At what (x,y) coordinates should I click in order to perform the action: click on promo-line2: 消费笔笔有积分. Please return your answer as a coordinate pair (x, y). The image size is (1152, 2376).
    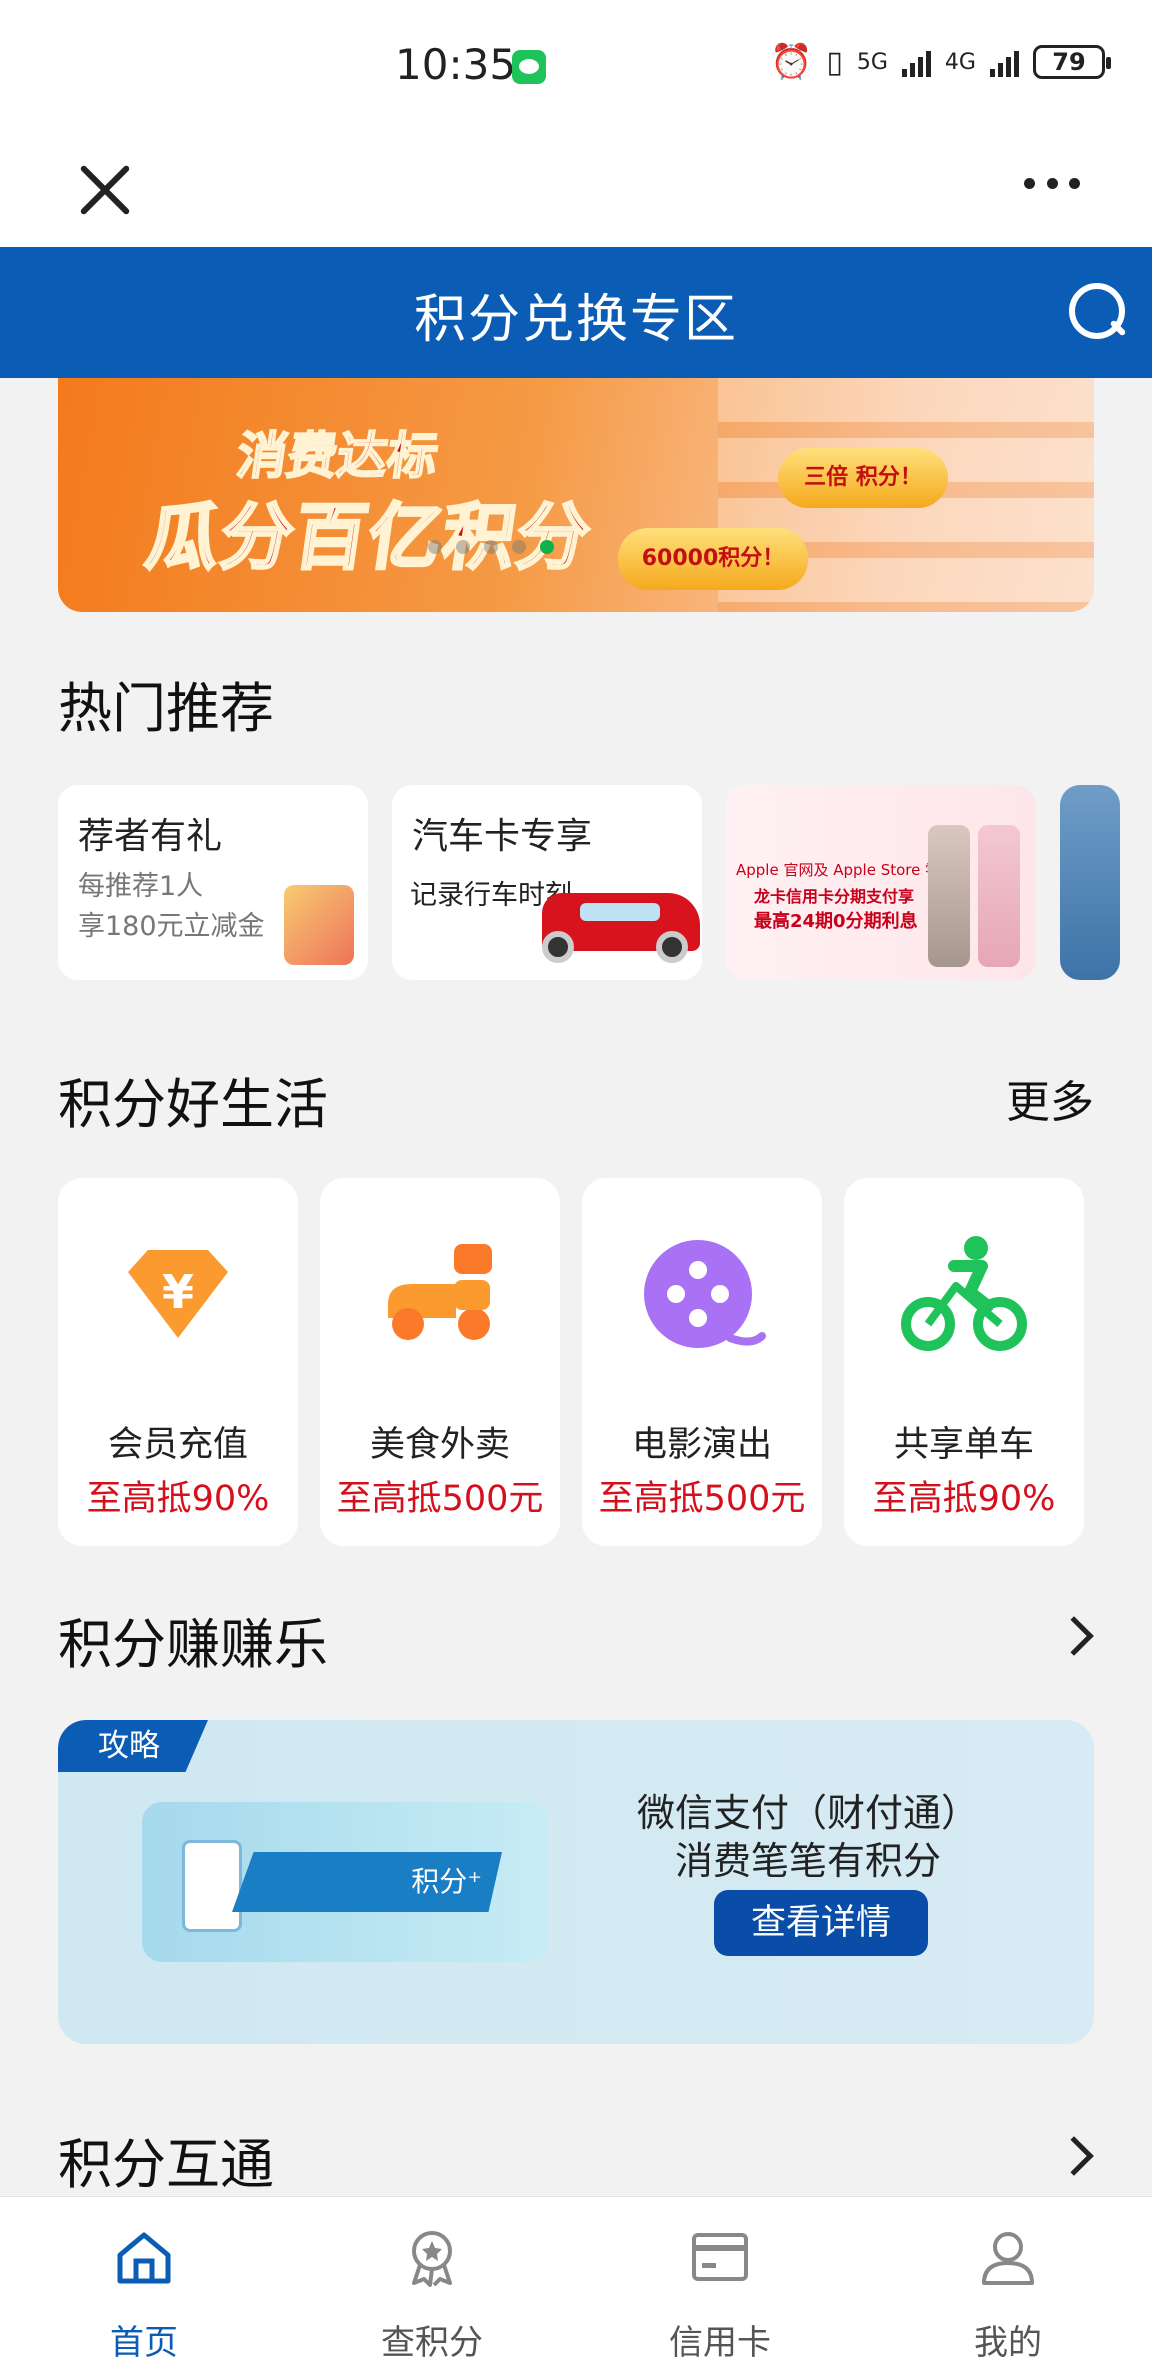
    Looking at the image, I should click on (807, 1861).